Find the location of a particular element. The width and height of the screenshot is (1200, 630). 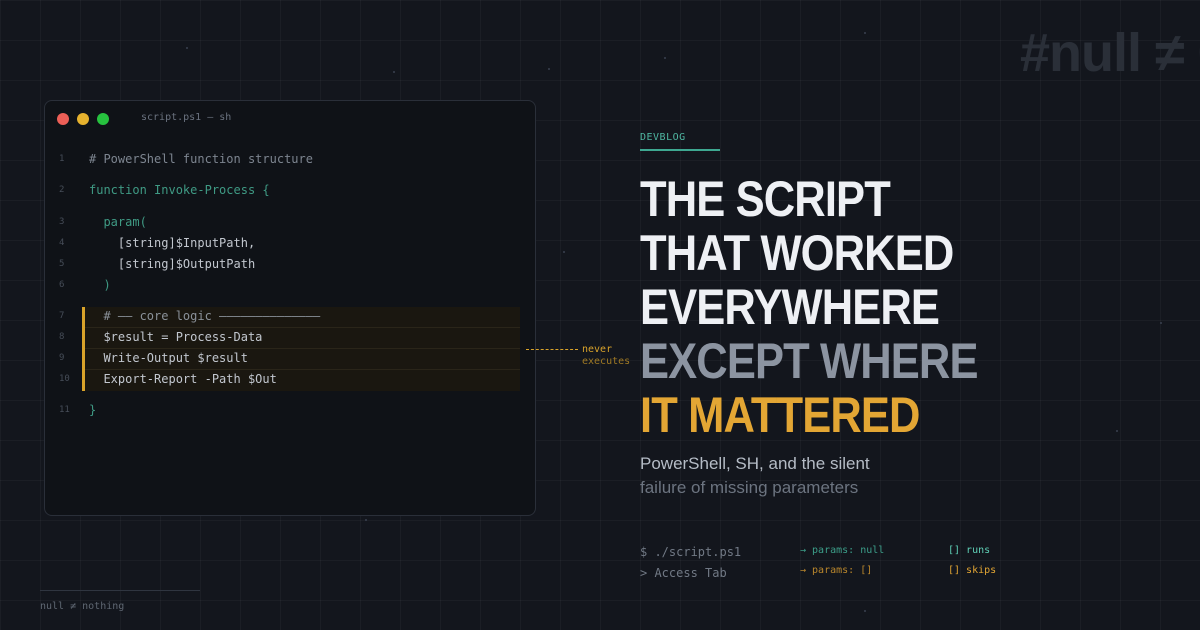

window-controls is located at coordinates (83, 119).